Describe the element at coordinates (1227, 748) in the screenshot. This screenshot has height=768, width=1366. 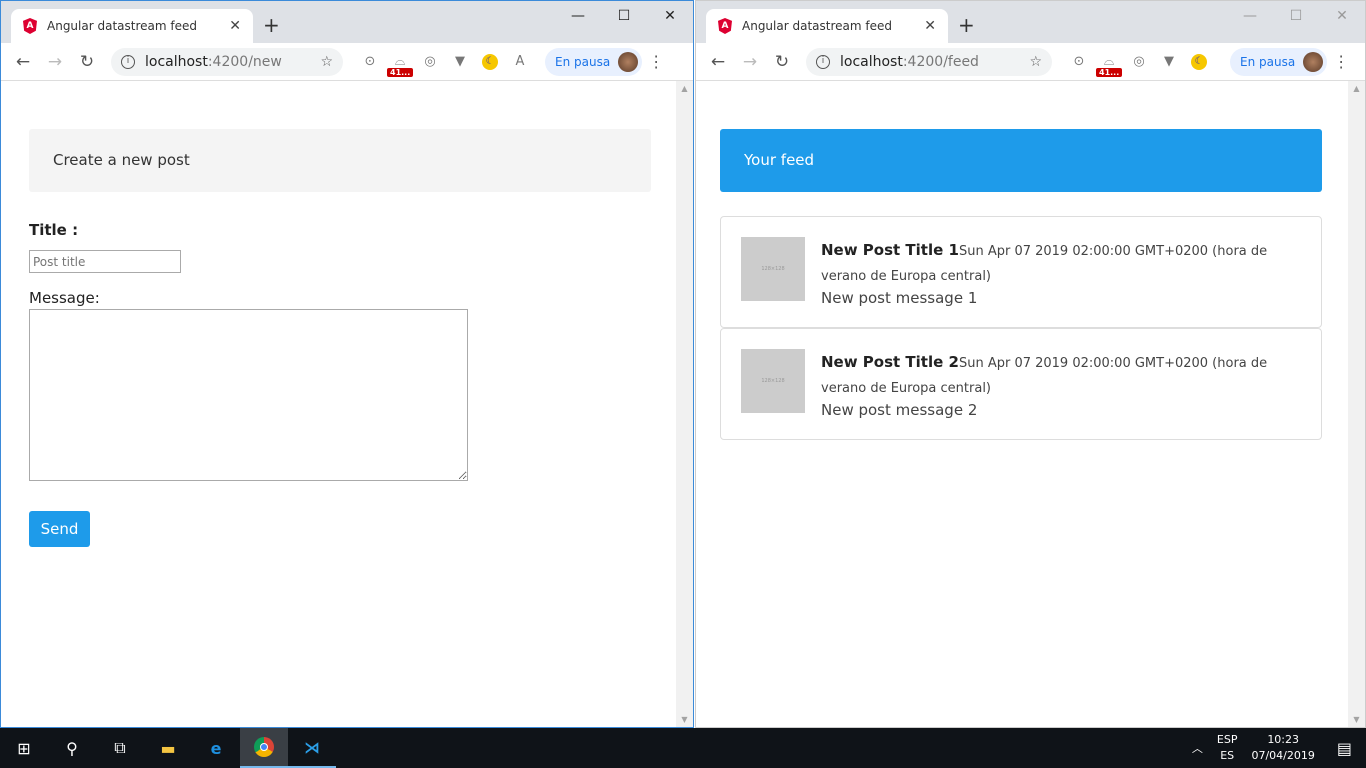
I see `language-indicator: ESP ES` at that location.